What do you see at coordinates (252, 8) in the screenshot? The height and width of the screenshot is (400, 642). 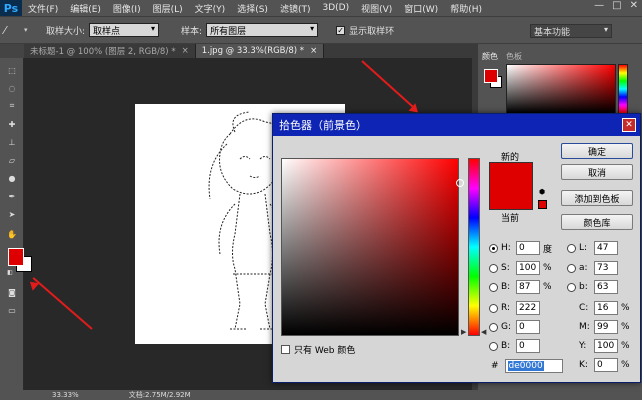 I see `menu-select: 选择(S)` at bounding box center [252, 8].